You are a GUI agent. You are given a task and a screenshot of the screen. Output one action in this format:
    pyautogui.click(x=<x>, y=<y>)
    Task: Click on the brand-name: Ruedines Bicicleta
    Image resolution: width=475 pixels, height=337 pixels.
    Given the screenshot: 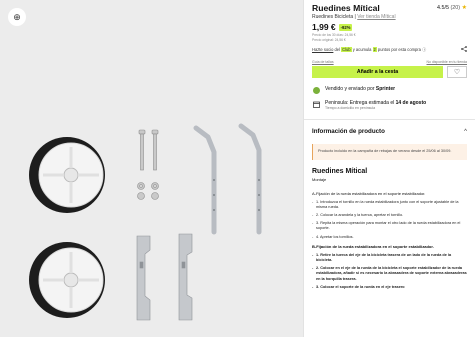 What is the action you would take?
    pyautogui.click(x=333, y=17)
    